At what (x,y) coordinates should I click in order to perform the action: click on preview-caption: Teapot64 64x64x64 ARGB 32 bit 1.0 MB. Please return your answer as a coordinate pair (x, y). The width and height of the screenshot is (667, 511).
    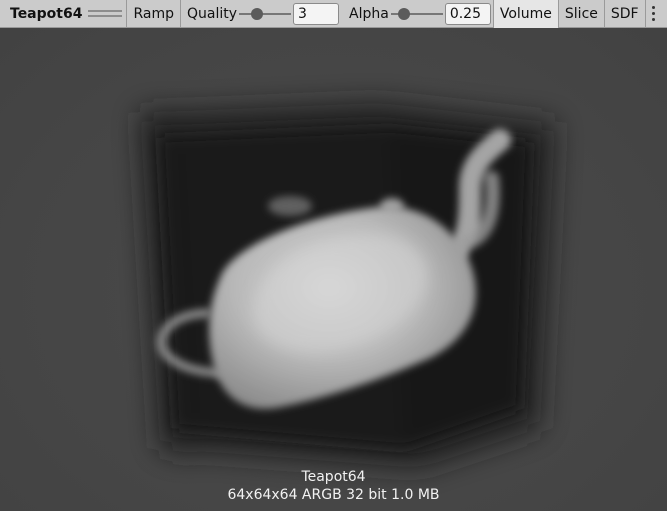
    Looking at the image, I should click on (333, 486).